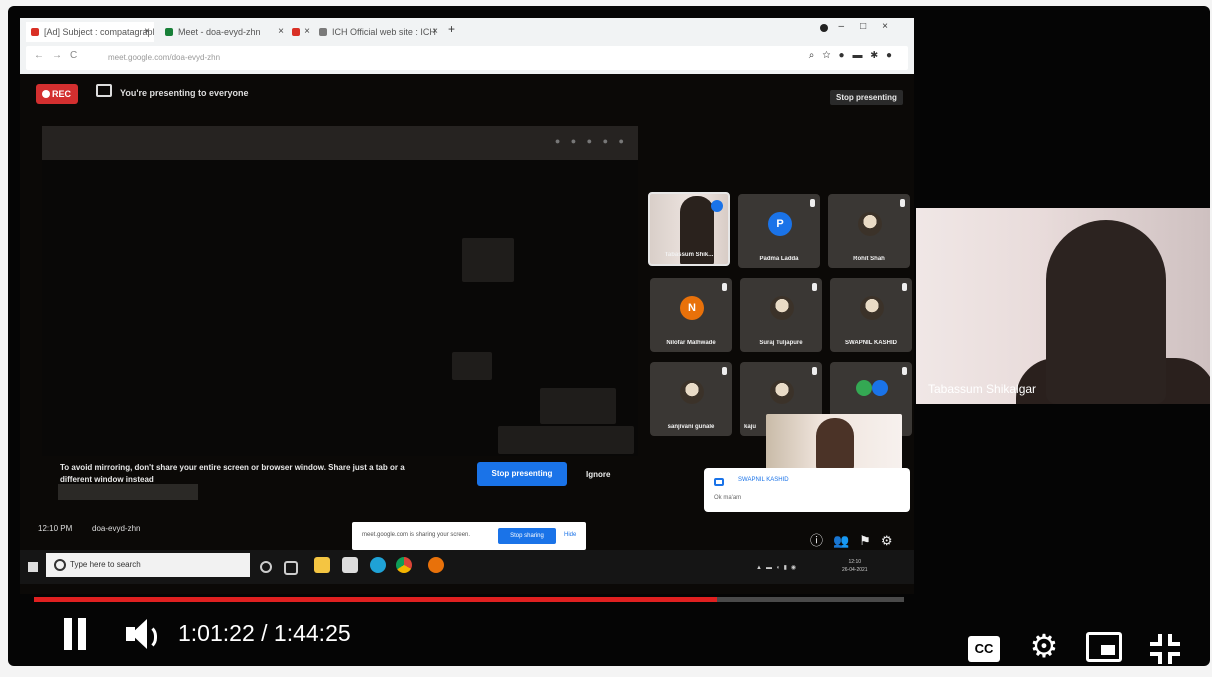 Image resolution: width=1212 pixels, height=677 pixels. I want to click on browser-tab-1: [Ad] Subject : compatagraph geo ×, so click(90, 32).